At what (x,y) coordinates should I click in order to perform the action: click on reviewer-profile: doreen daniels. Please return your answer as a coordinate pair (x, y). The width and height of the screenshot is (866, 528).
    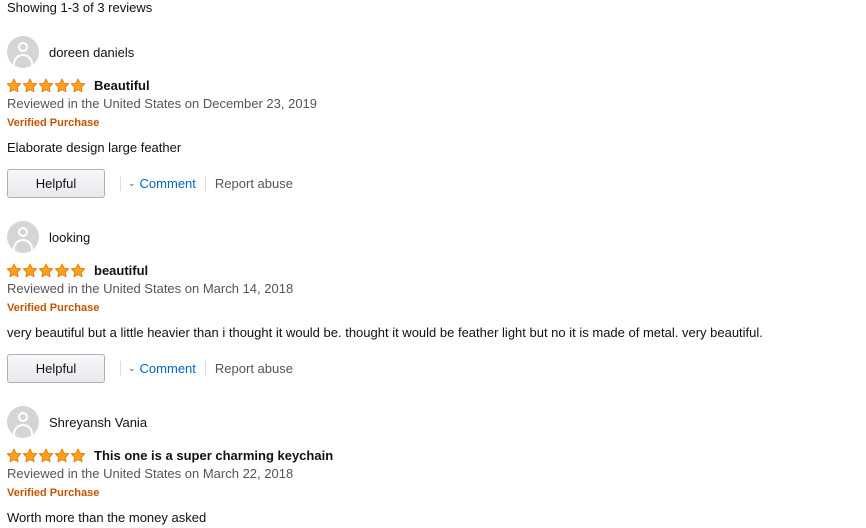
    Looking at the image, I should click on (70, 52).